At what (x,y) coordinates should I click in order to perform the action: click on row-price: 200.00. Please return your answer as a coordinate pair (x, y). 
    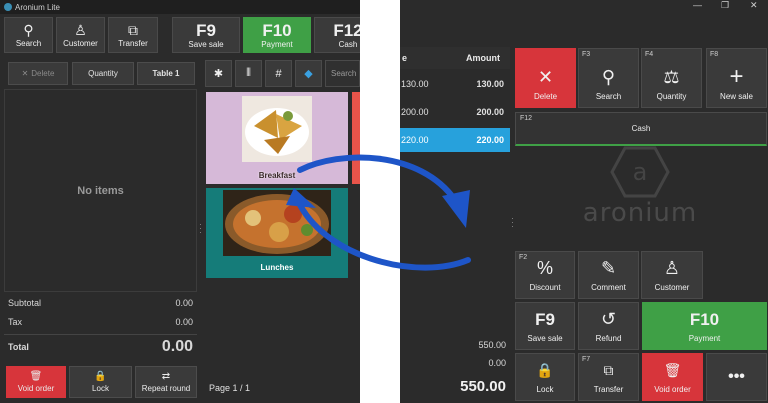
    Looking at the image, I should click on (415, 112).